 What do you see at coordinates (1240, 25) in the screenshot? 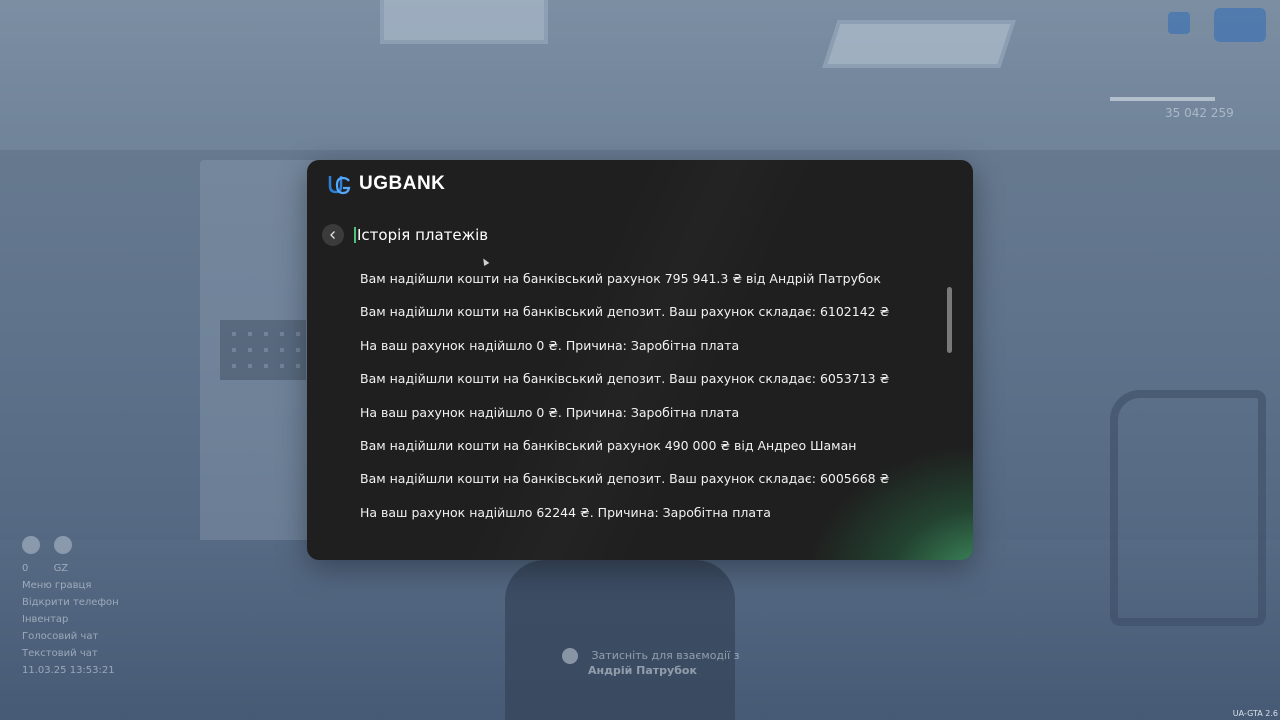
I see `game-logo-icon` at bounding box center [1240, 25].